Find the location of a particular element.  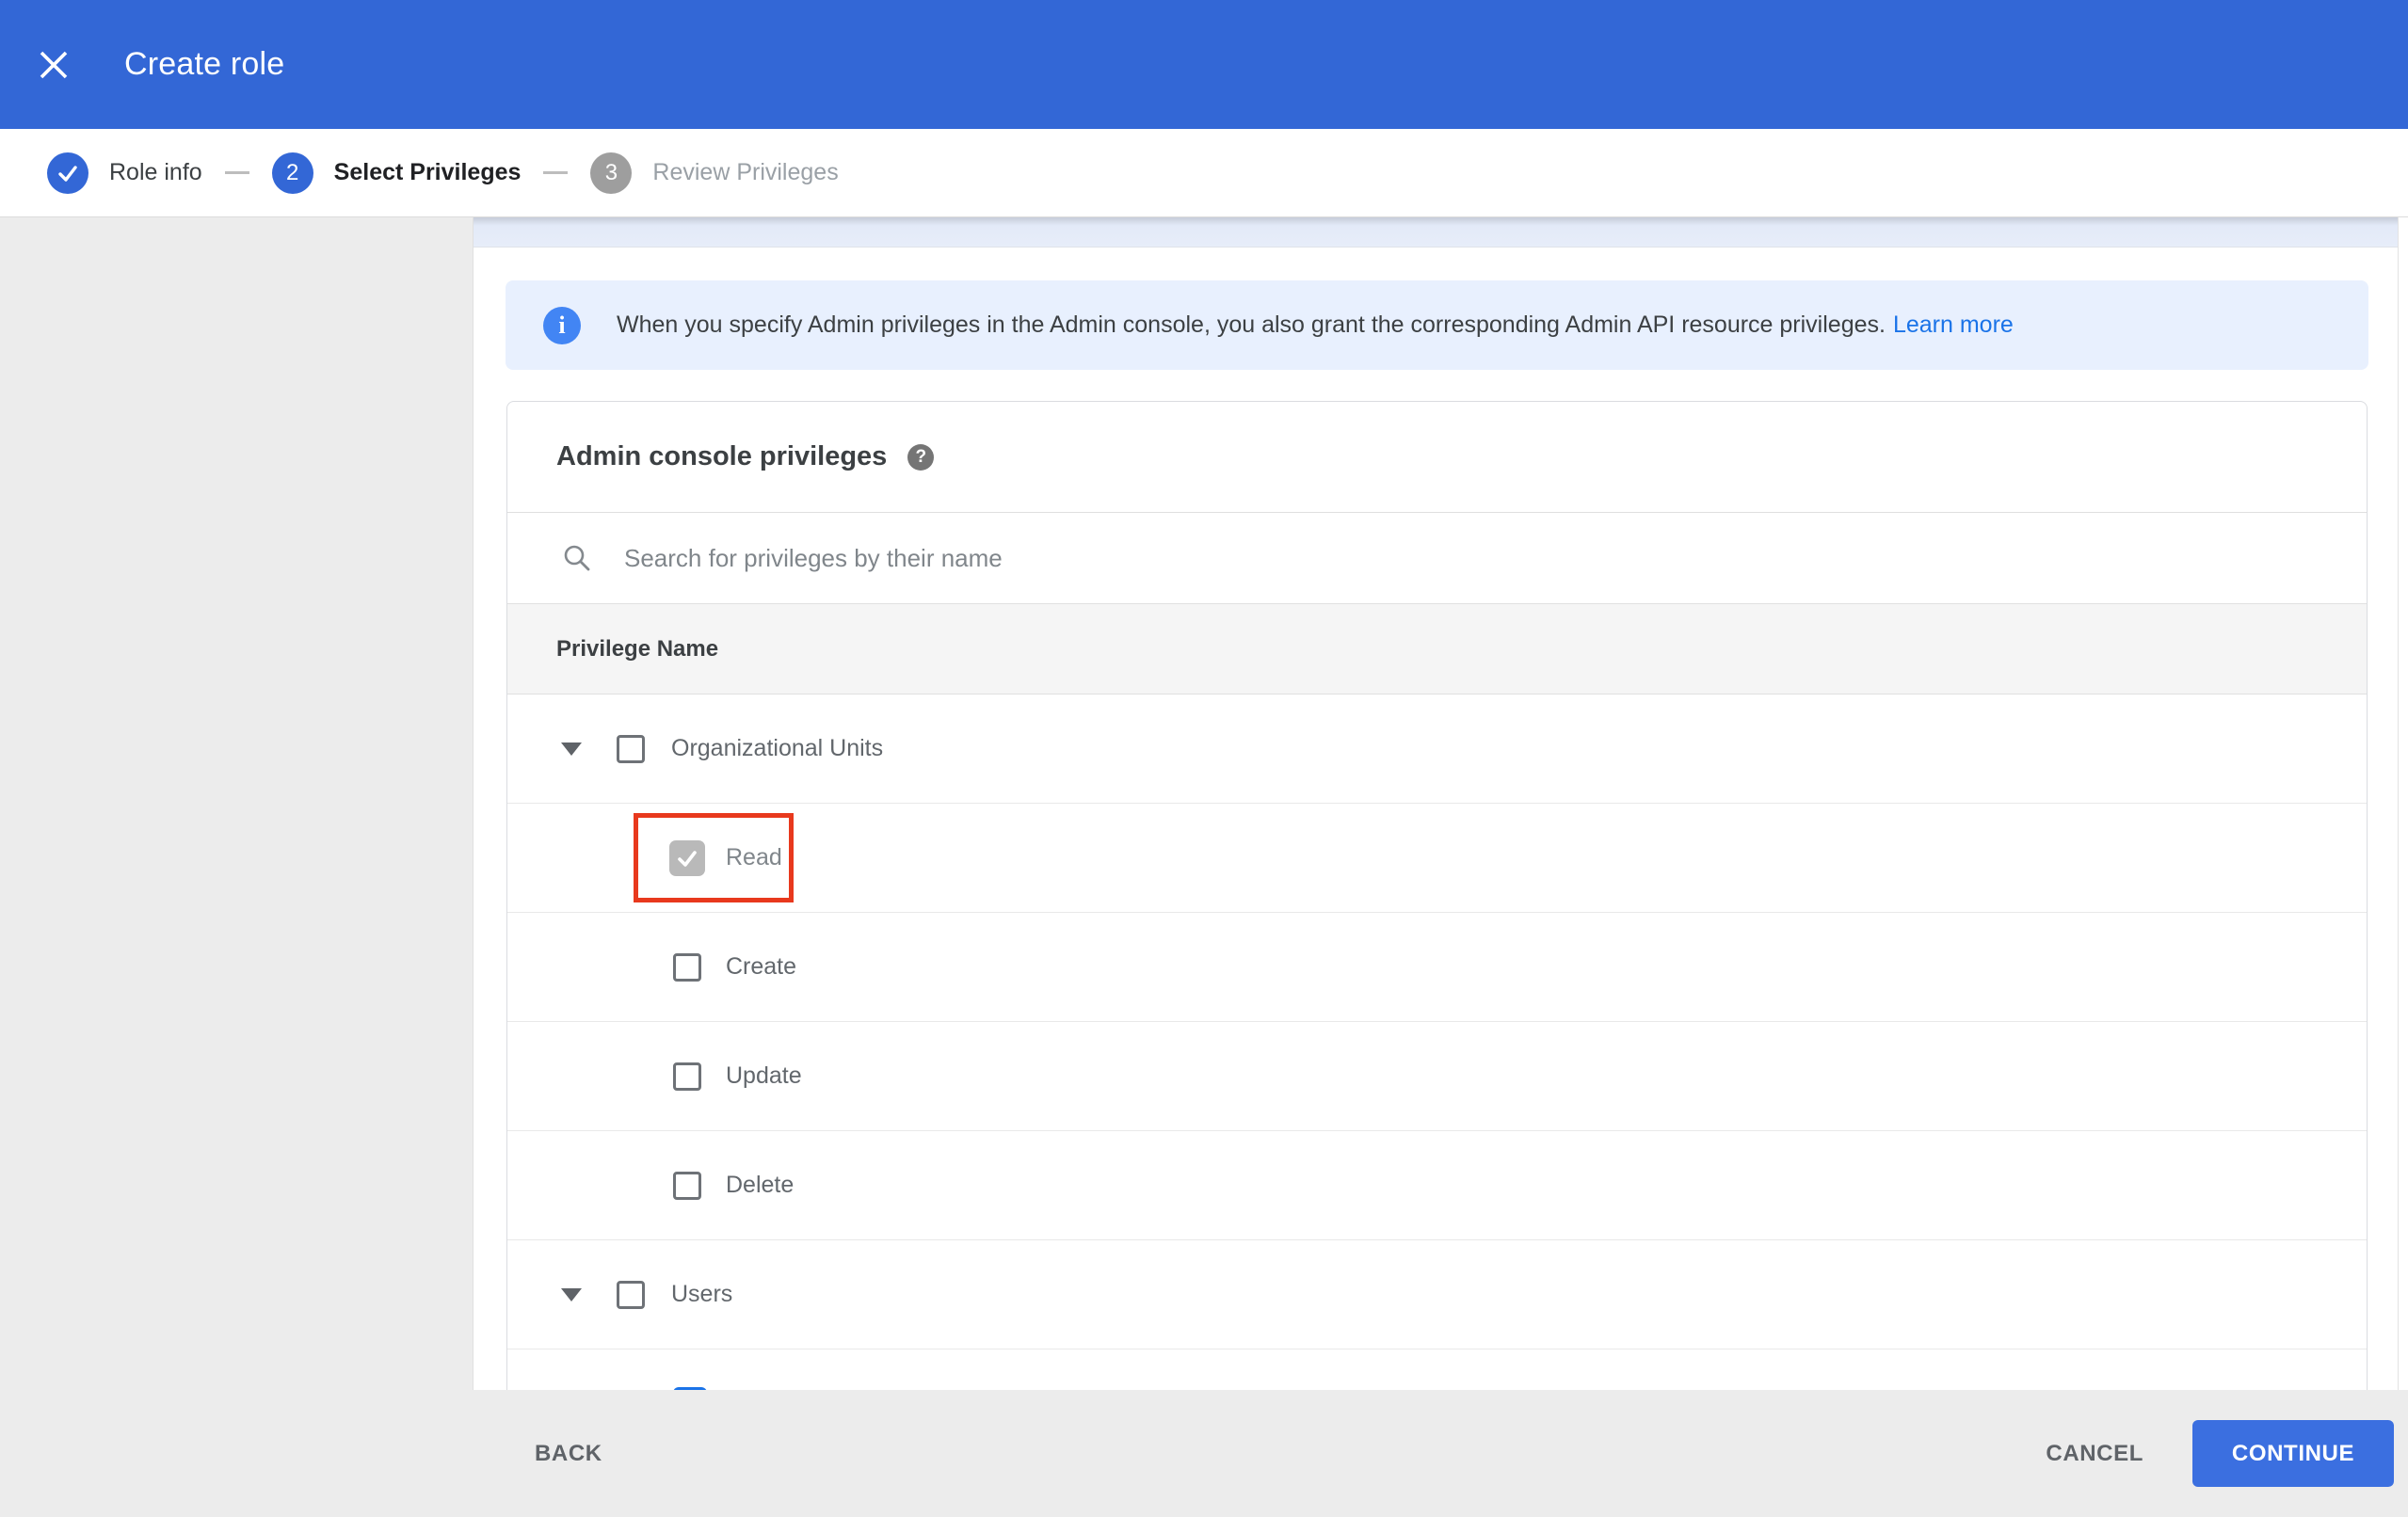

back-button: BACK is located at coordinates (568, 1454).